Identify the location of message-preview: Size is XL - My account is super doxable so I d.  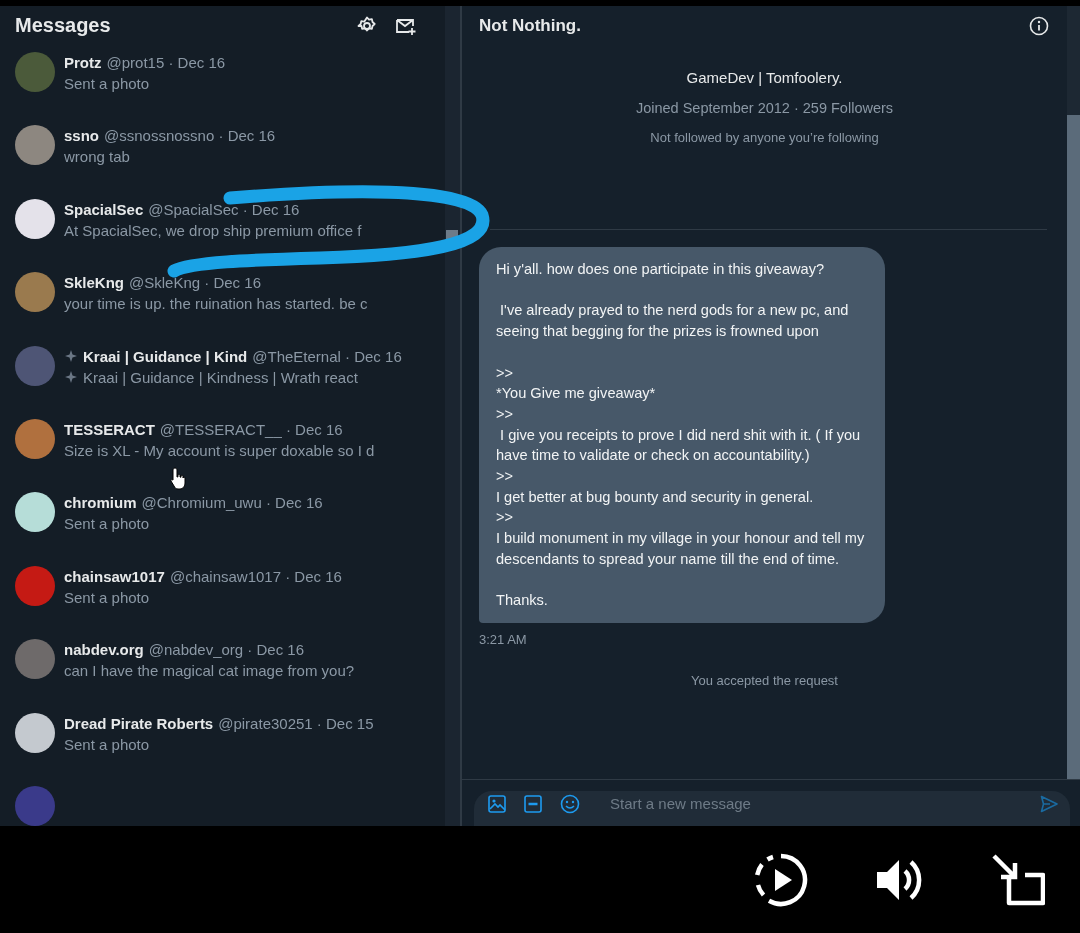
(219, 451).